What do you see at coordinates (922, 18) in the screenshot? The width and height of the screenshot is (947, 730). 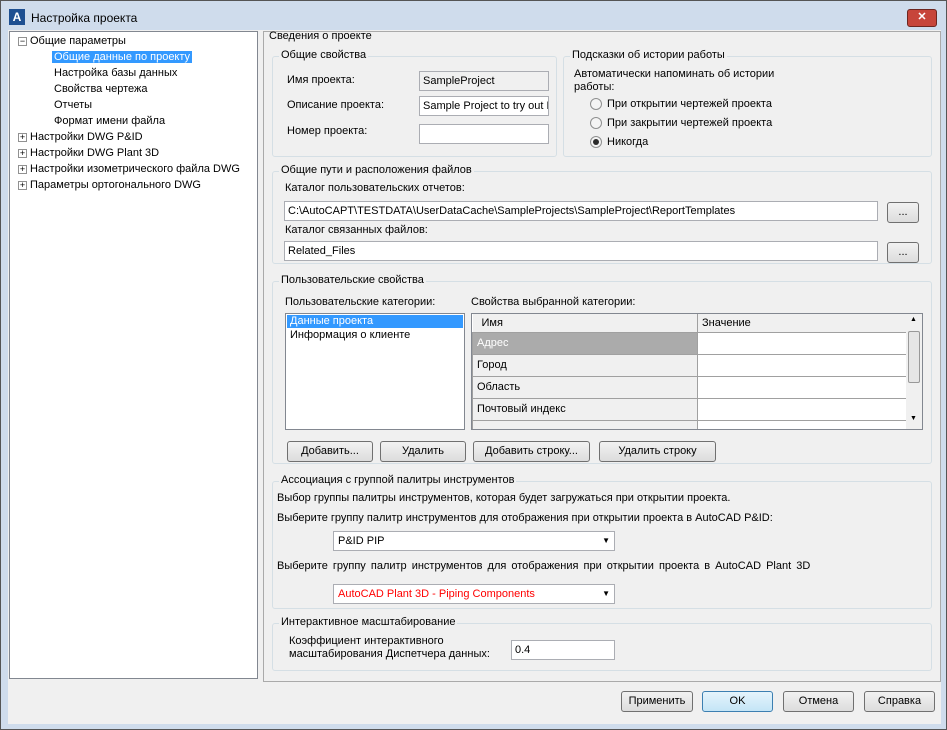 I see `close-button: ✕` at bounding box center [922, 18].